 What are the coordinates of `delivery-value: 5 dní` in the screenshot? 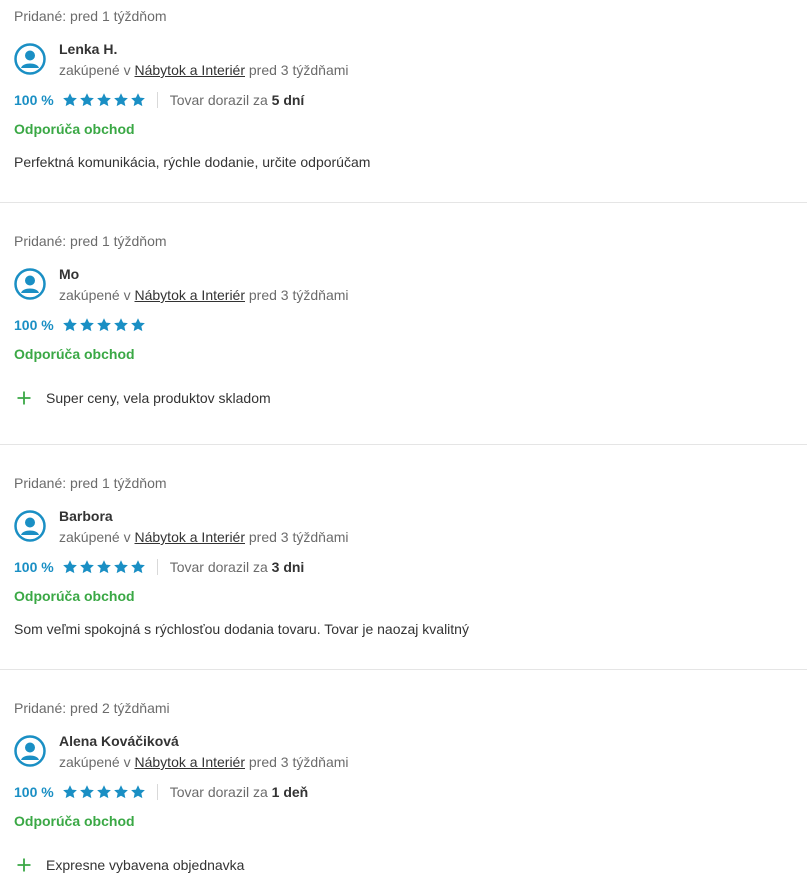 It's located at (288, 100).